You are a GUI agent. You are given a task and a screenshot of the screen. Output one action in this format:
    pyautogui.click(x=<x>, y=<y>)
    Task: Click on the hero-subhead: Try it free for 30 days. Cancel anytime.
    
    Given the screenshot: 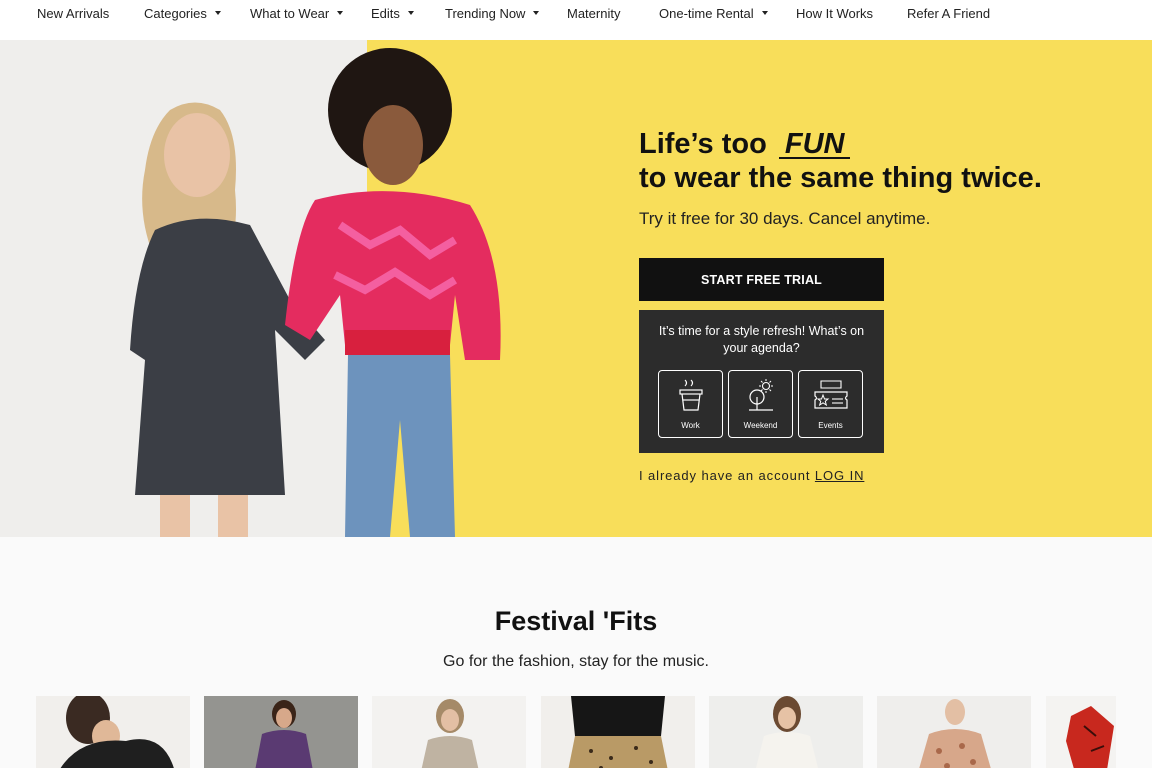 What is the action you would take?
    pyautogui.click(x=785, y=218)
    